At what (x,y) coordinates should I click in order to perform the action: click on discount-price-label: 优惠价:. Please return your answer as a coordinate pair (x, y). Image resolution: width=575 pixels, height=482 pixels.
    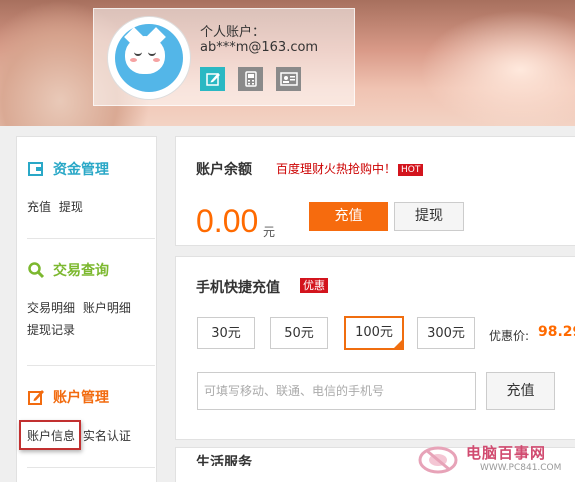
    Looking at the image, I should click on (509, 336).